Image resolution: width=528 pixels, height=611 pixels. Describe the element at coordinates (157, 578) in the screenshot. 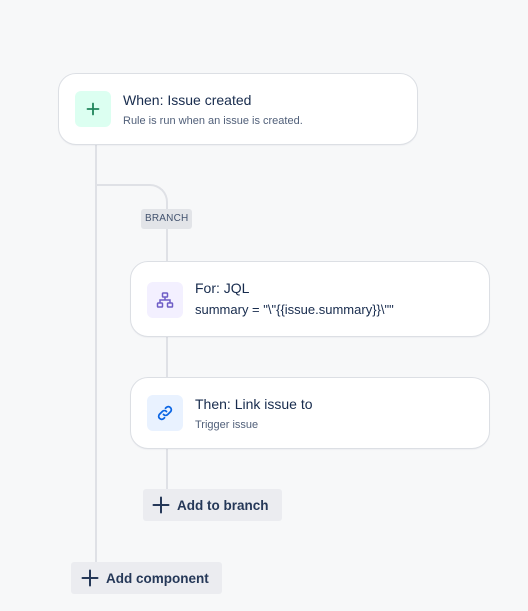

I see `add-component-label: Add component` at that location.